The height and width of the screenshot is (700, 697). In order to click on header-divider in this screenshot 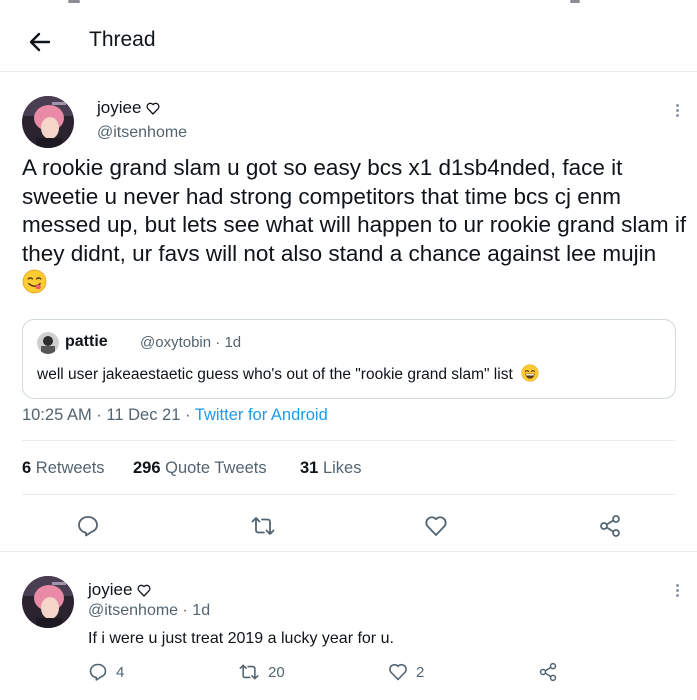, I will do `click(348, 71)`.